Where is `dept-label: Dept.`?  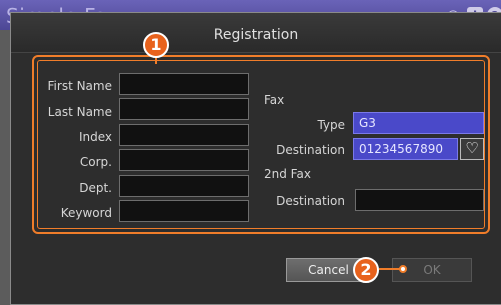
dept-label: Dept. is located at coordinates (95, 188).